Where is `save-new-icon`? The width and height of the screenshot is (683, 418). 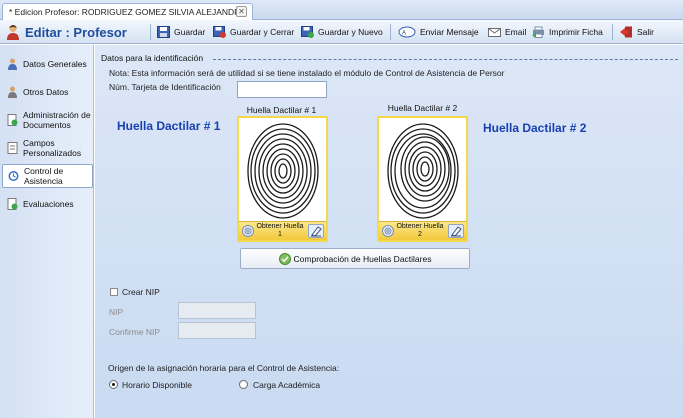 save-new-icon is located at coordinates (307, 32).